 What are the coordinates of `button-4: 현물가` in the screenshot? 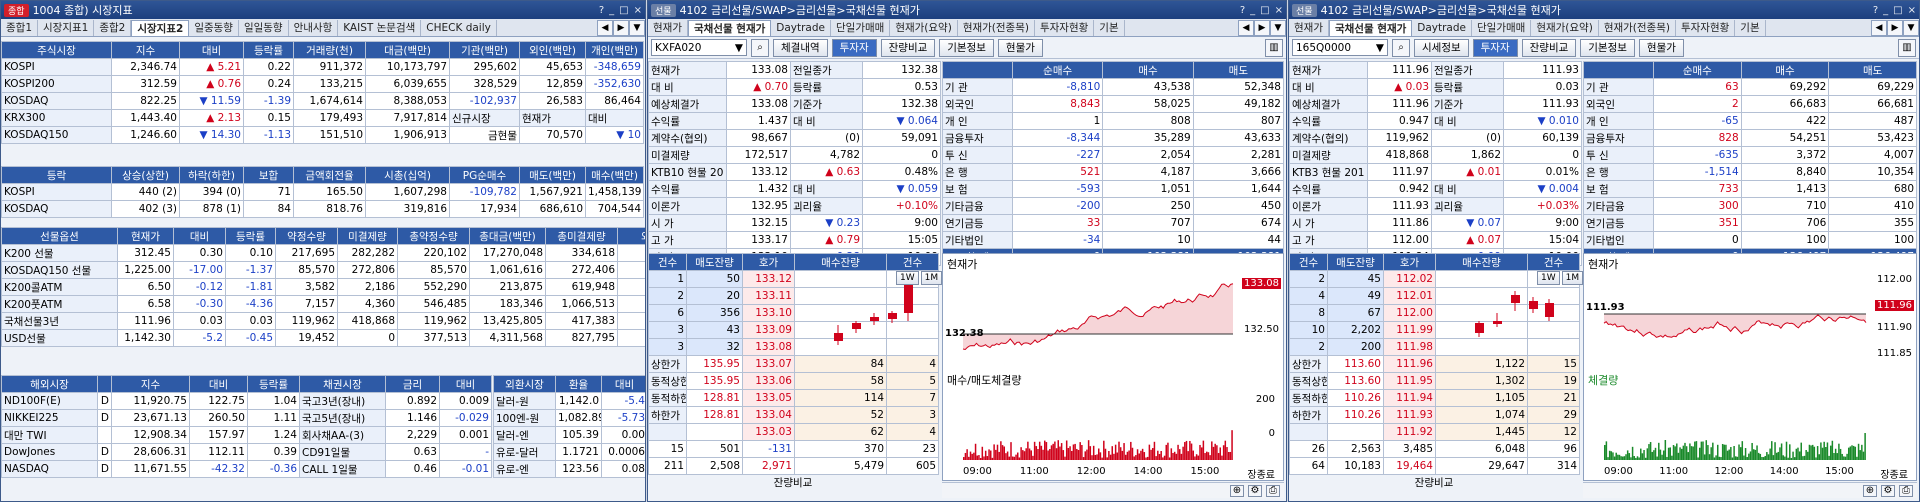 It's located at (1020, 47).